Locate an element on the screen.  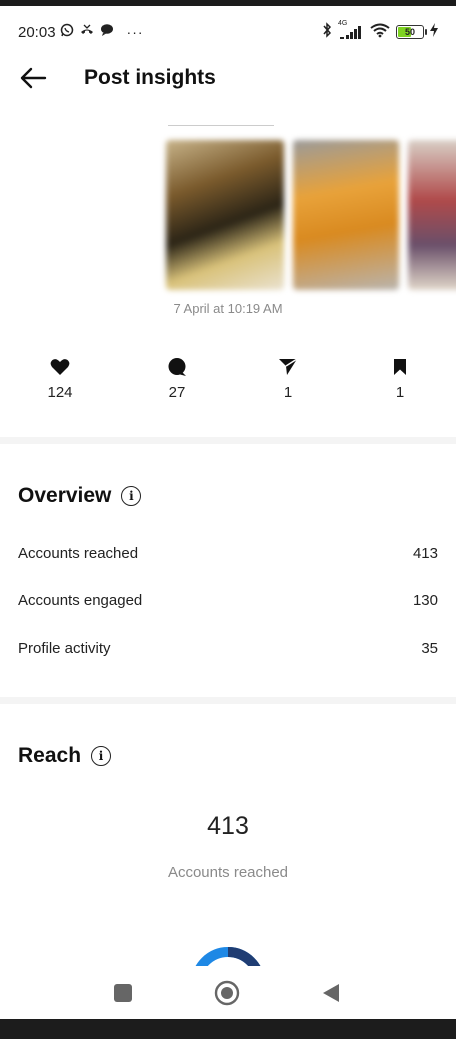
chat-bubble-icon is located at coordinates (107, 32).